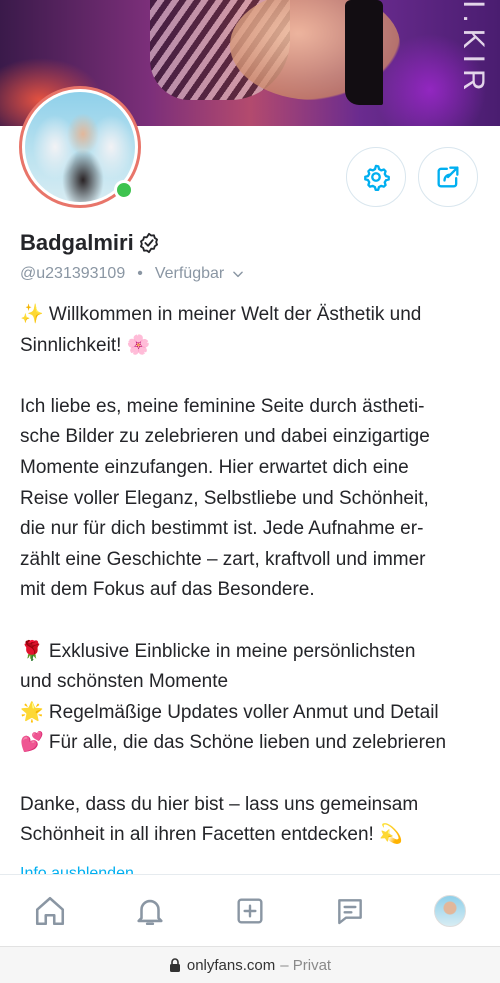 The width and height of the screenshot is (500, 983). I want to click on nav-profile, so click(450, 911).